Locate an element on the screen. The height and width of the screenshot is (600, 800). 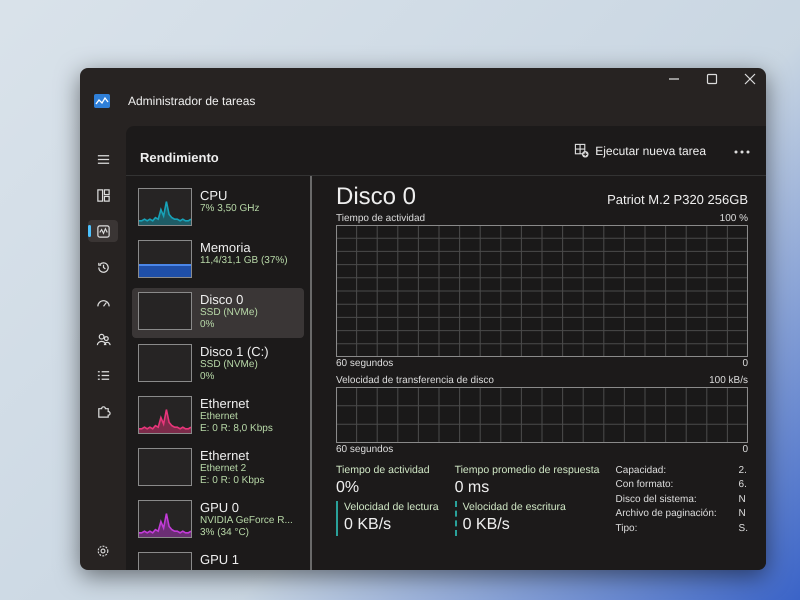
maximize-icon is located at coordinates (712, 79).